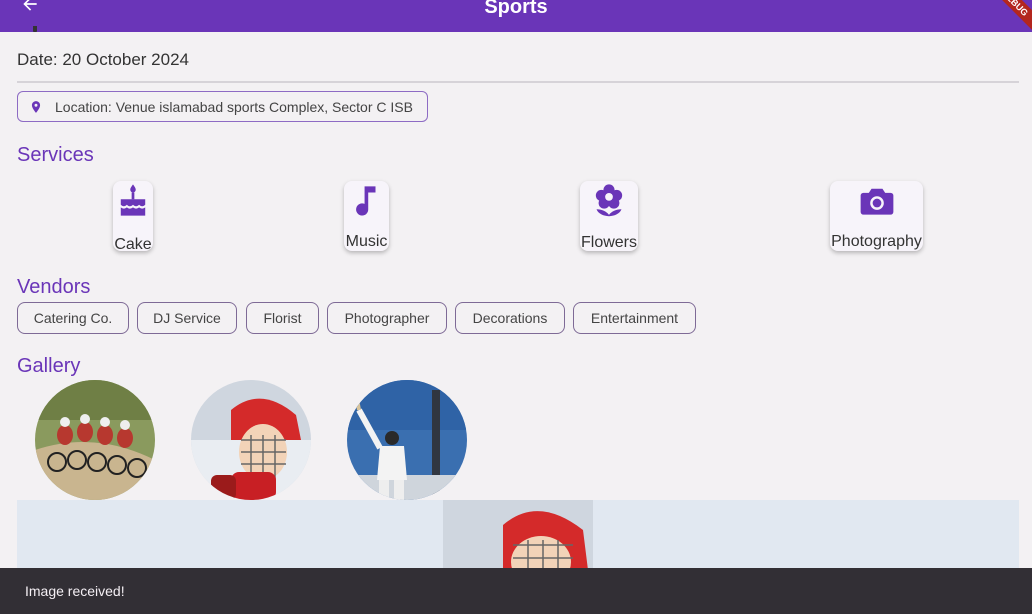 This screenshot has height=614, width=1032. I want to click on vendor-chip-dj: DJ Service, so click(187, 318).